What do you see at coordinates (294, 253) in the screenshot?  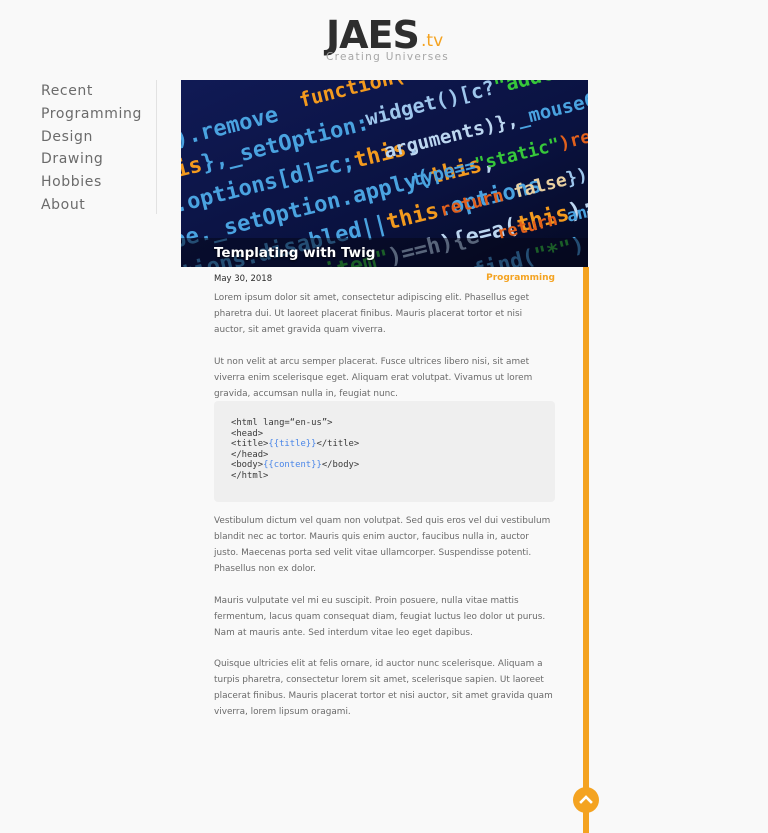 I see `post-title: Templating with Twig` at bounding box center [294, 253].